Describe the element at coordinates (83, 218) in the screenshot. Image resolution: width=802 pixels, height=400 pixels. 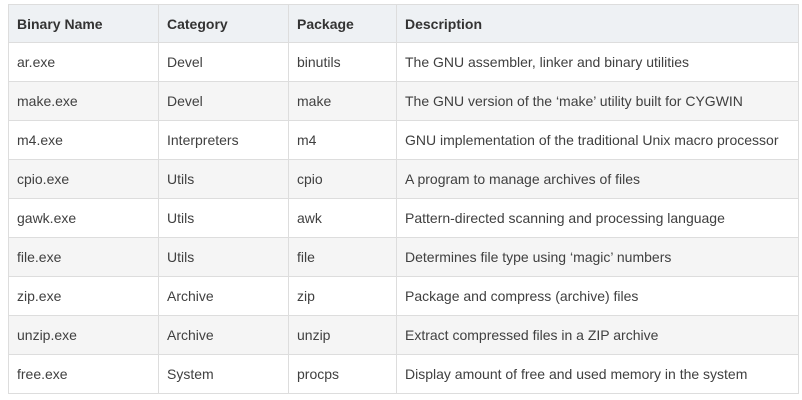
I see `cell-binary-name: gawk.exe` at that location.